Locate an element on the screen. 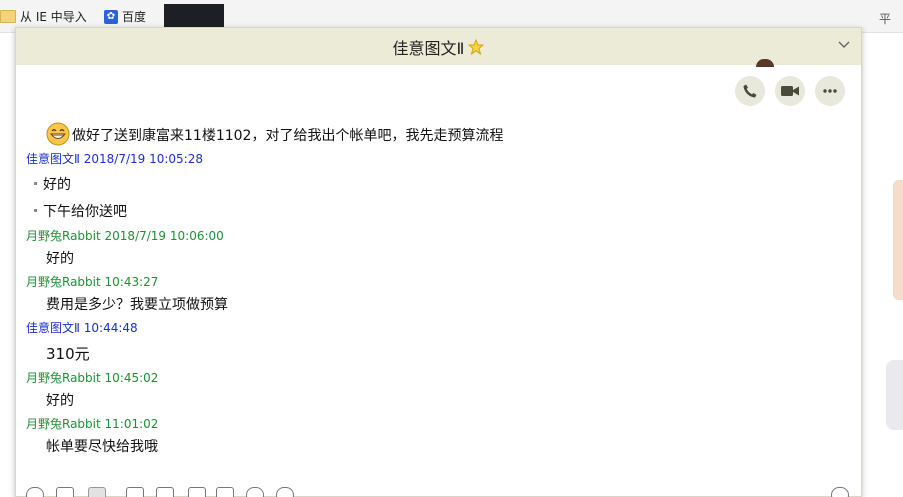 The height and width of the screenshot is (497, 903). message-text: 下午给你送吧 is located at coordinates (80, 211).